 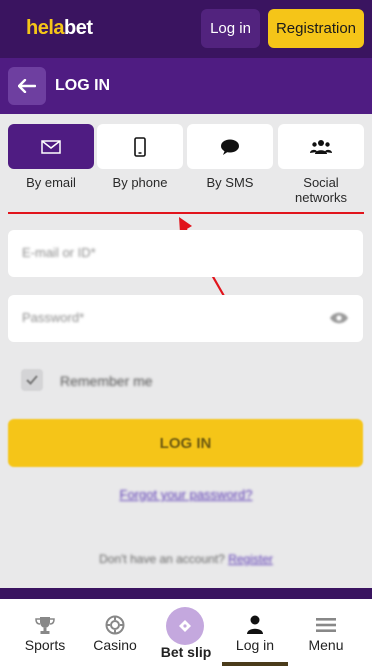 I want to click on nav-item-bet-slip, so click(x=185, y=626).